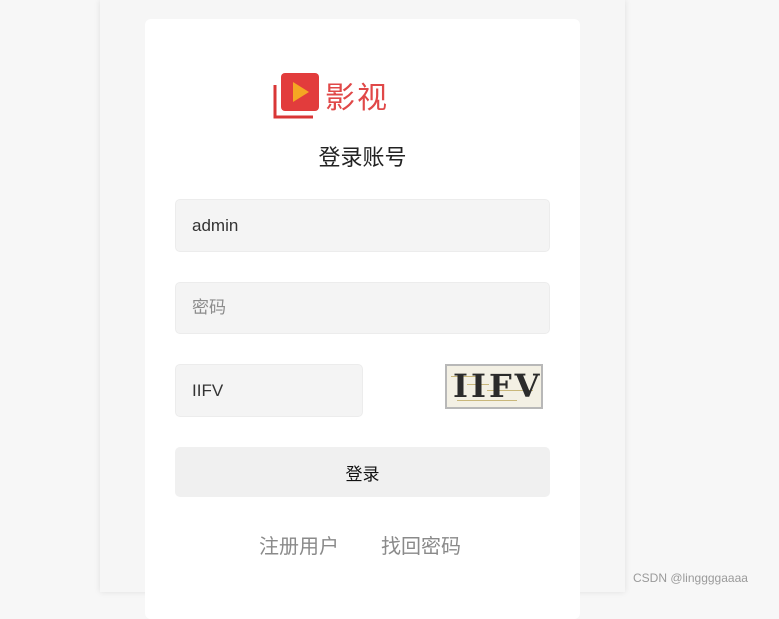 The image size is (779, 619). I want to click on username-input, so click(362, 225).